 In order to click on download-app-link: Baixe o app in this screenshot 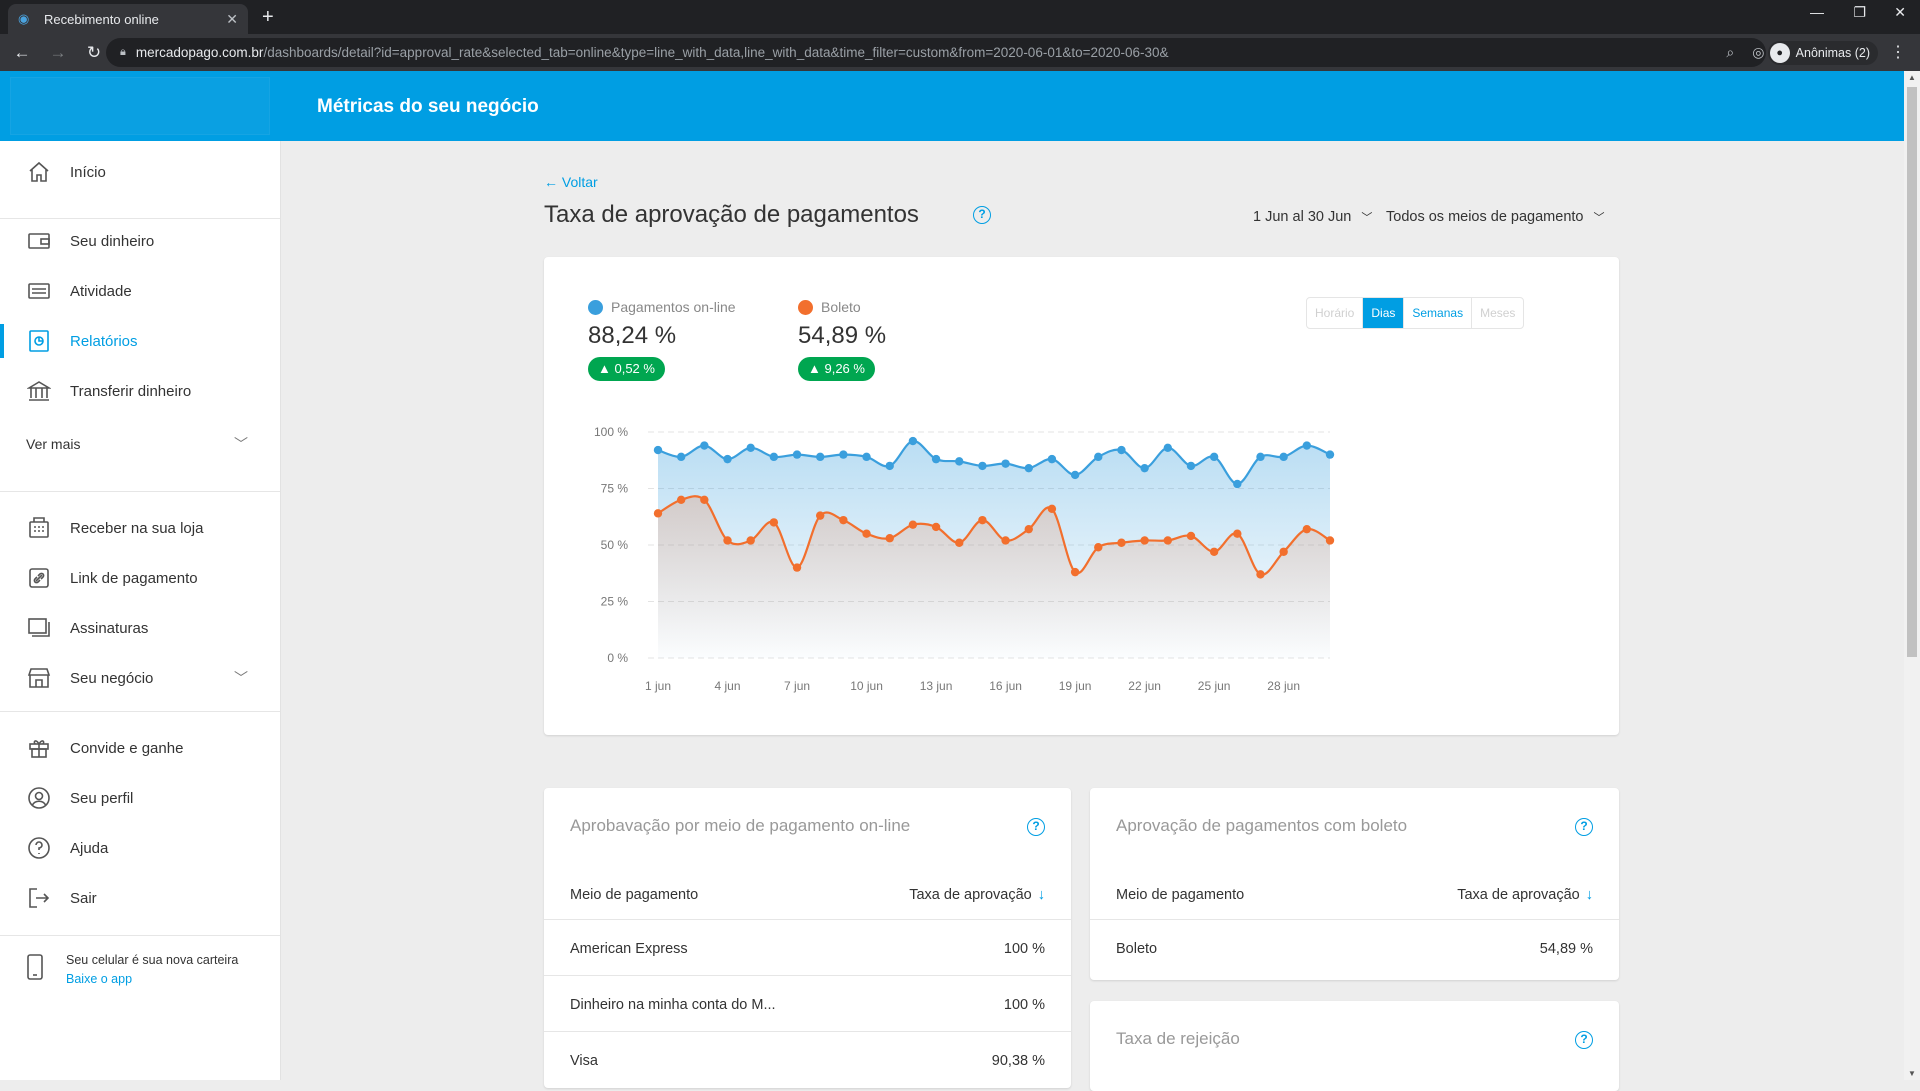, I will do `click(152, 979)`.